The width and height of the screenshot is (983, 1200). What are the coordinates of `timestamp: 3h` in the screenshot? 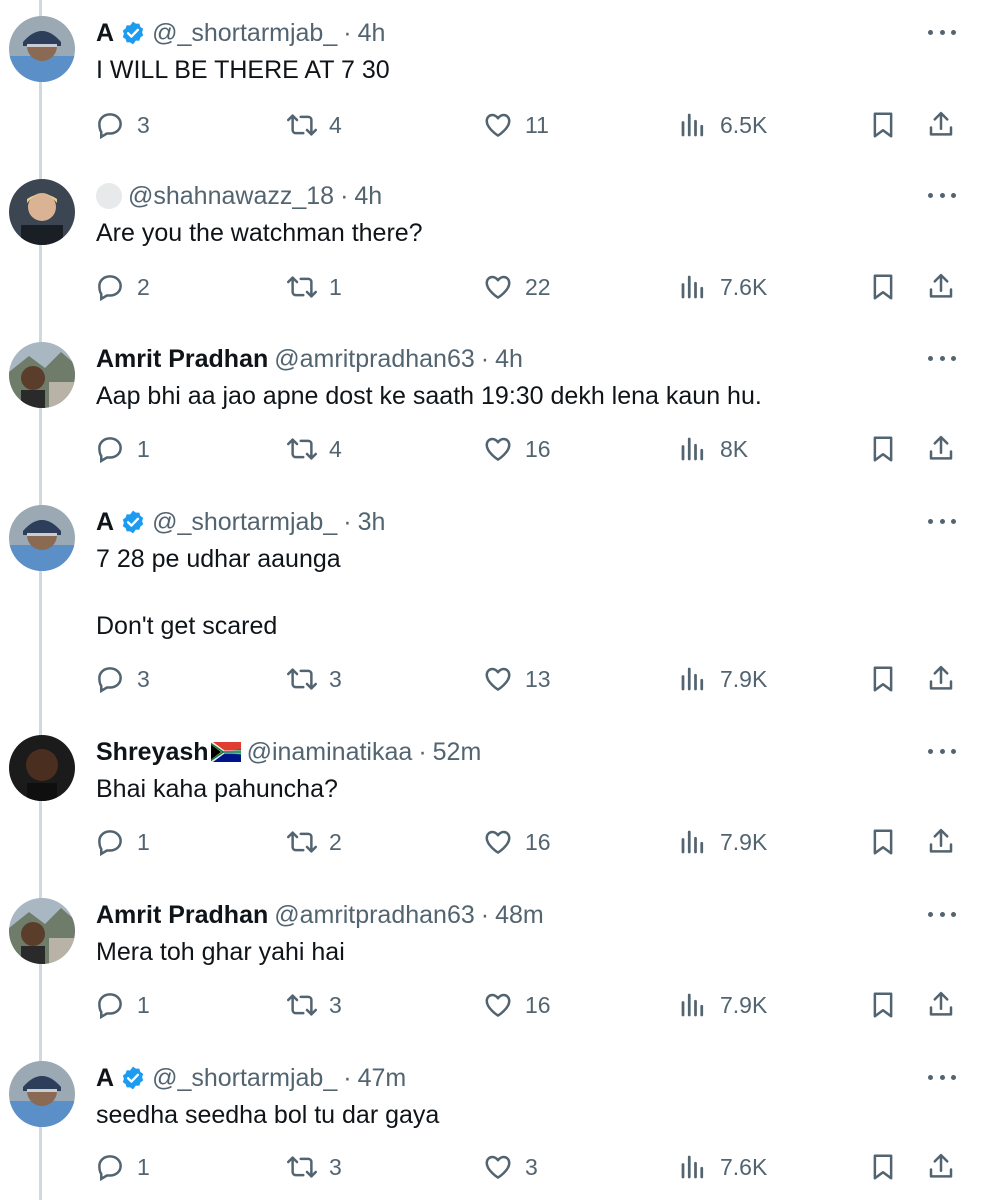 It's located at (372, 522).